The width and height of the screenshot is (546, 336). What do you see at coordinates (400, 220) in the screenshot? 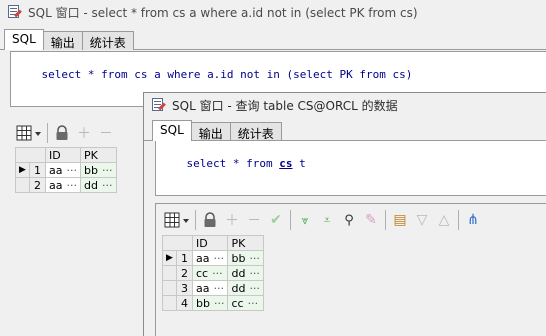
I see `export-icon: ▤` at bounding box center [400, 220].